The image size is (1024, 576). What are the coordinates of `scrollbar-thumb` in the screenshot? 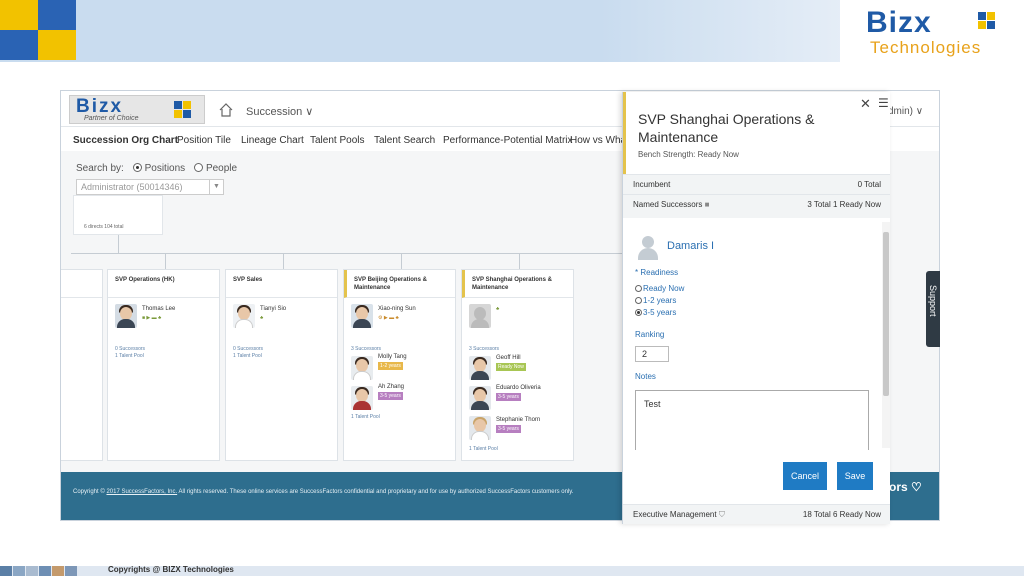 It's located at (886, 314).